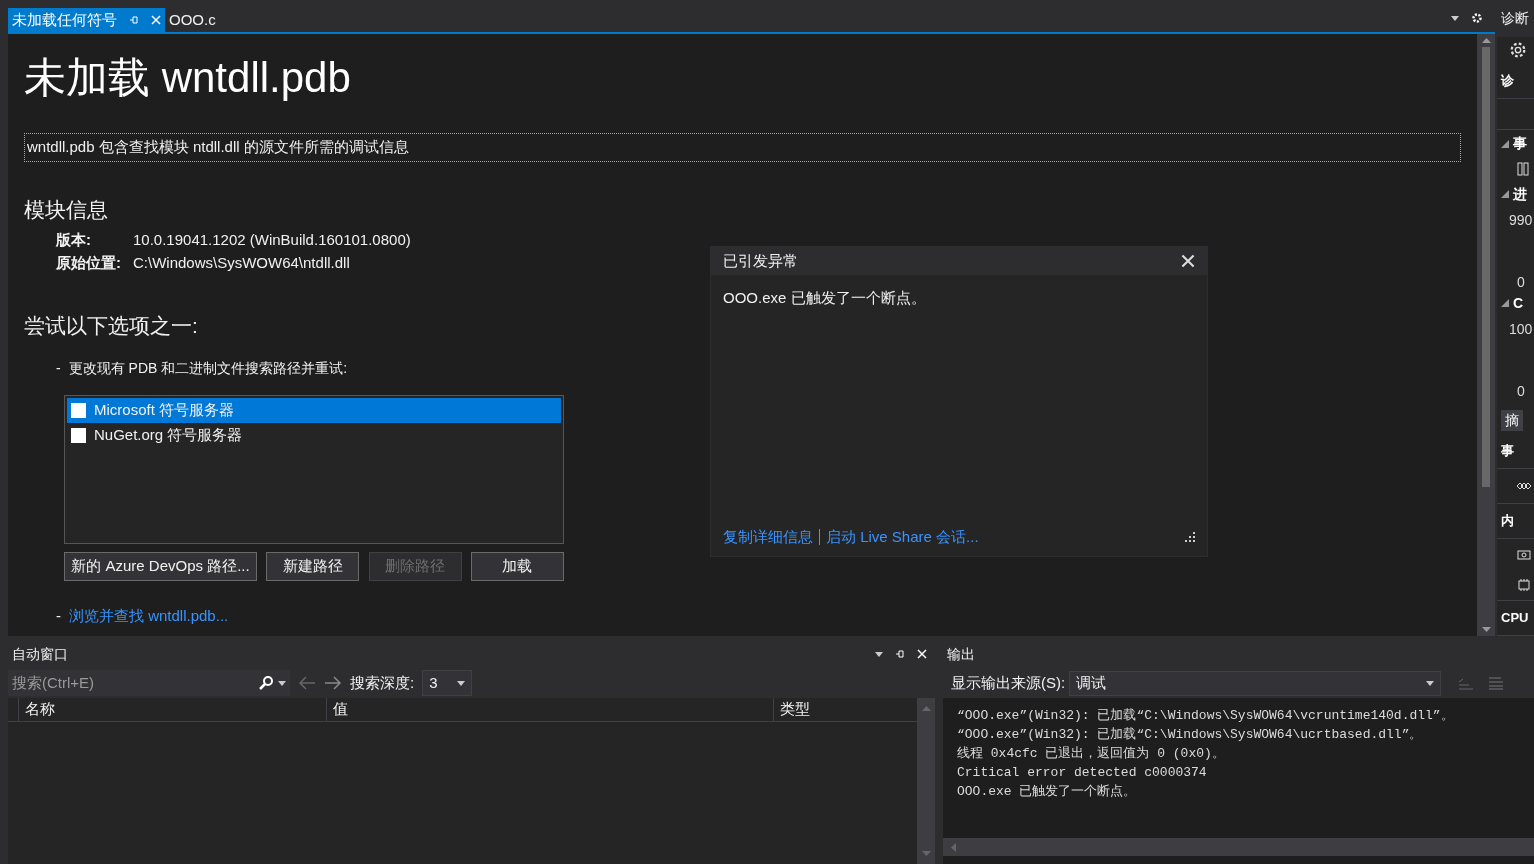 Image resolution: width=1534 pixels, height=864 pixels. Describe the element at coordinates (768, 536) in the screenshot. I see `popup-link: 复制详细信息` at that location.